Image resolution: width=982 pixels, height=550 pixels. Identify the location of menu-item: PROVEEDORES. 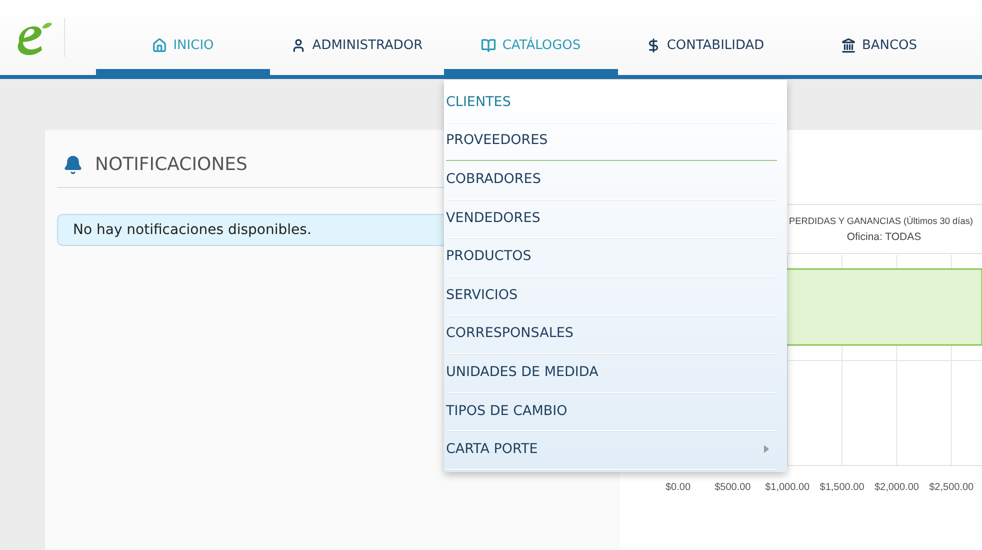
(611, 142).